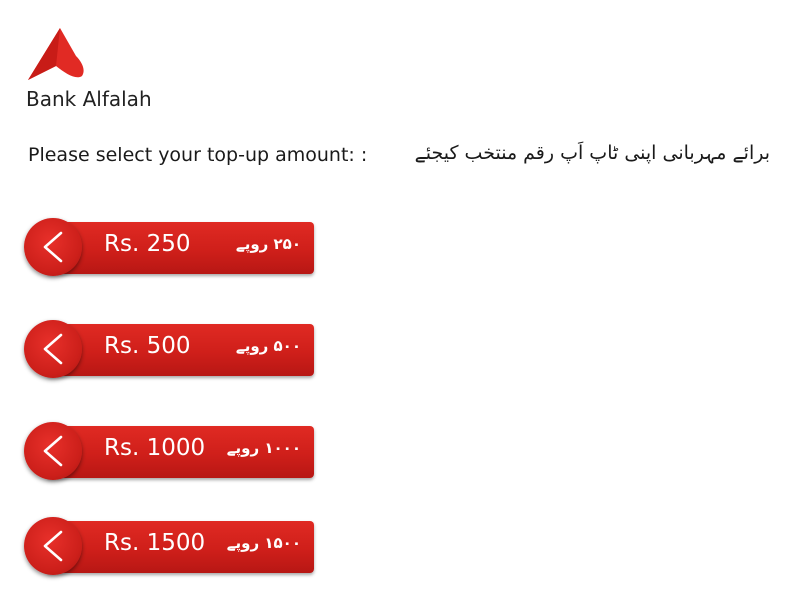 The width and height of the screenshot is (796, 600). I want to click on amount-label: Rs. 1500, so click(154, 543).